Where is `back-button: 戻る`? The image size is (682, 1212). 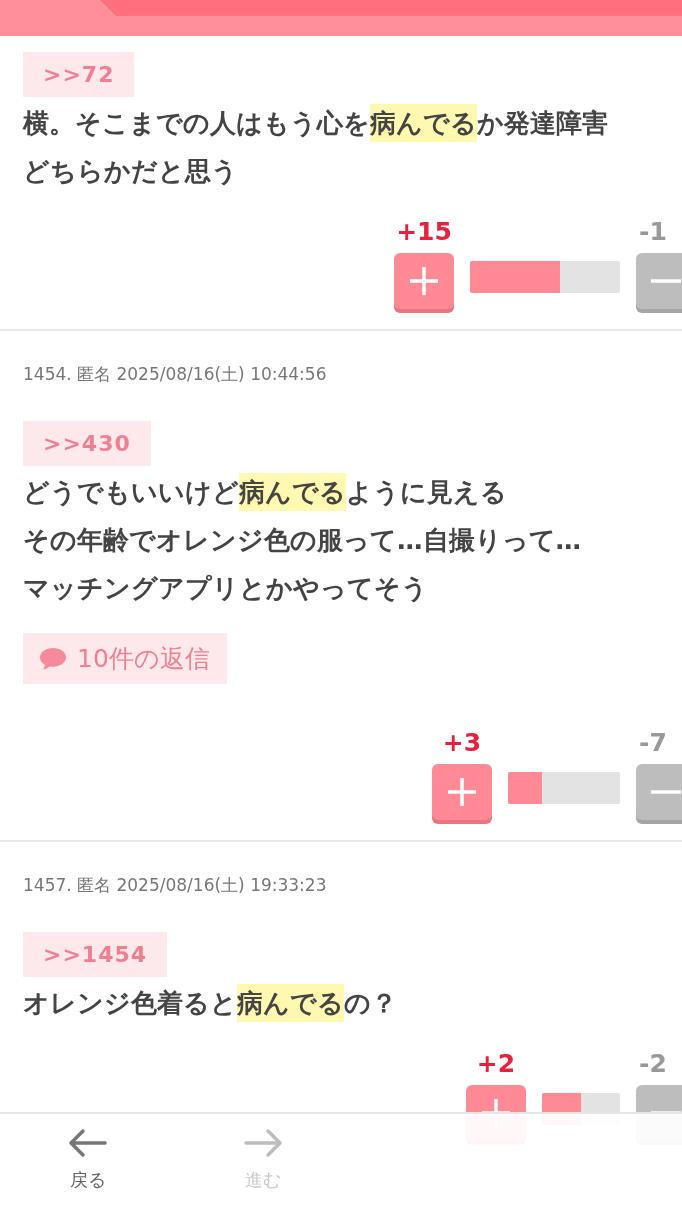
back-button: 戻る is located at coordinates (87, 1163).